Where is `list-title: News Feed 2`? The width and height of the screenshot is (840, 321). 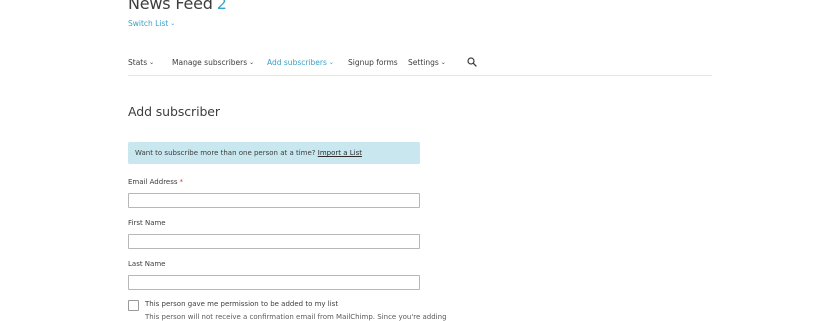 list-title: News Feed 2 is located at coordinates (177, 6).